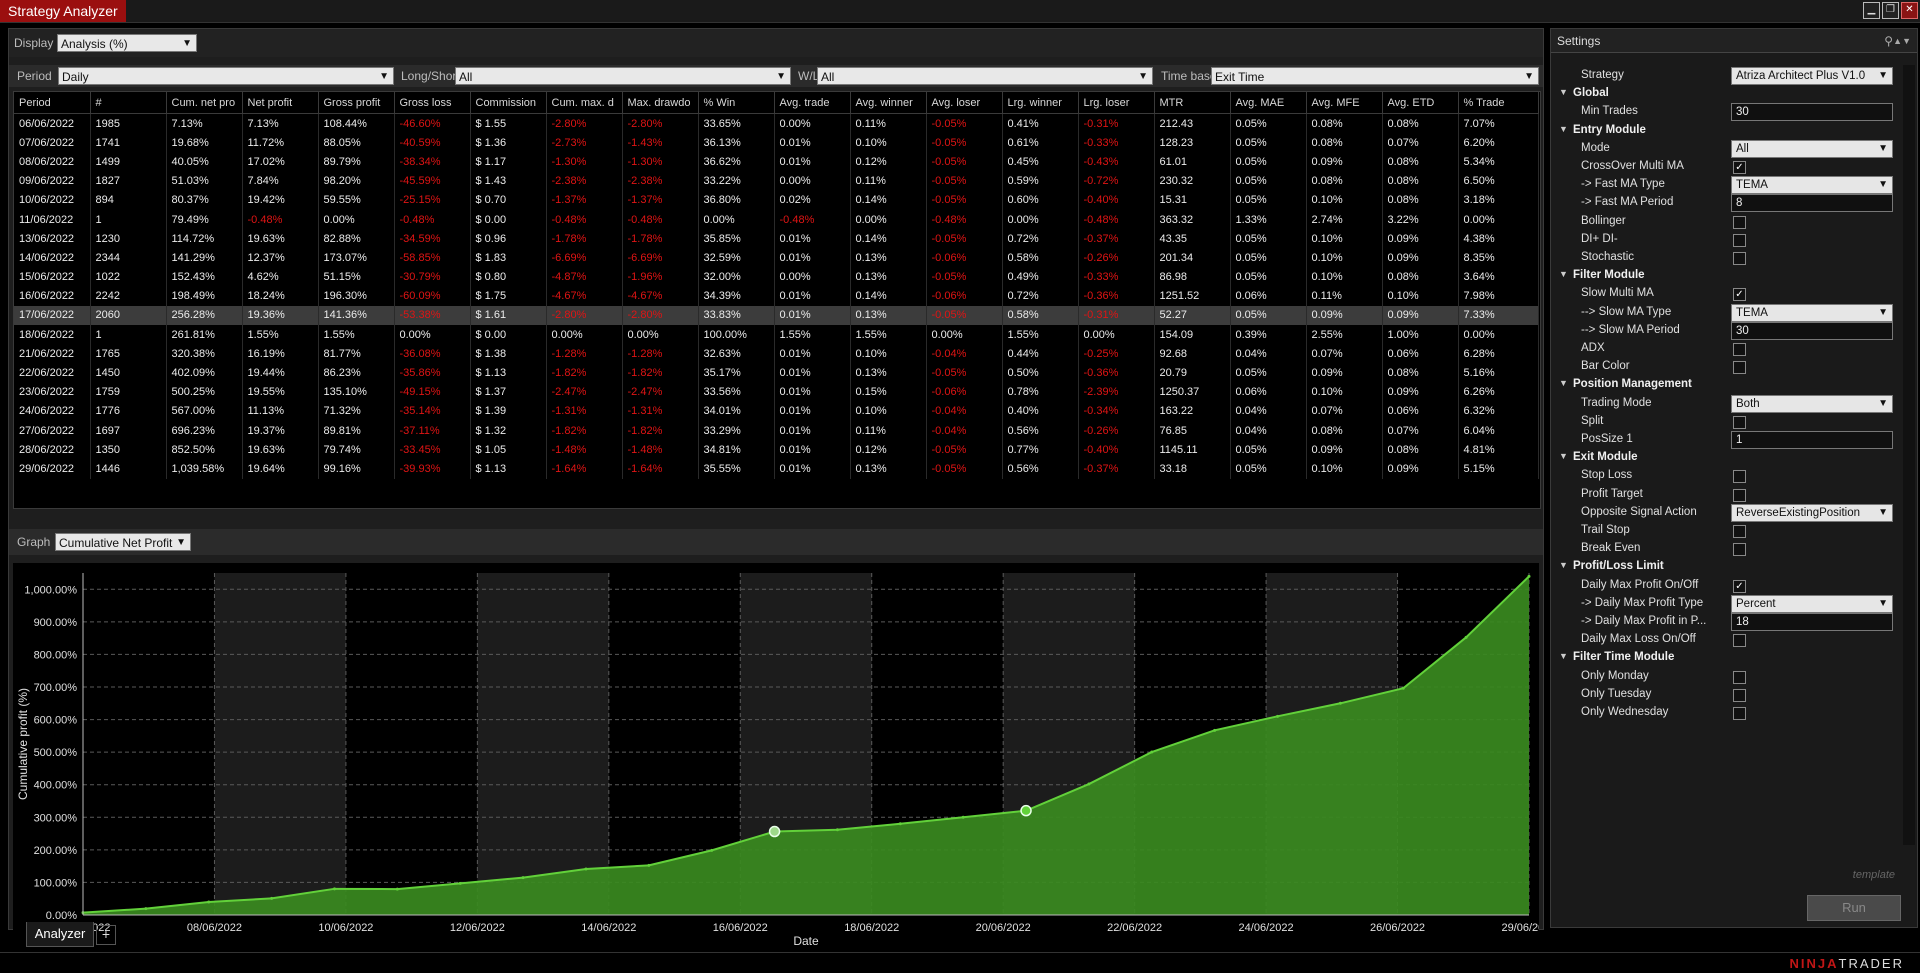  I want to click on period-select: Daily ▼, so click(226, 76).